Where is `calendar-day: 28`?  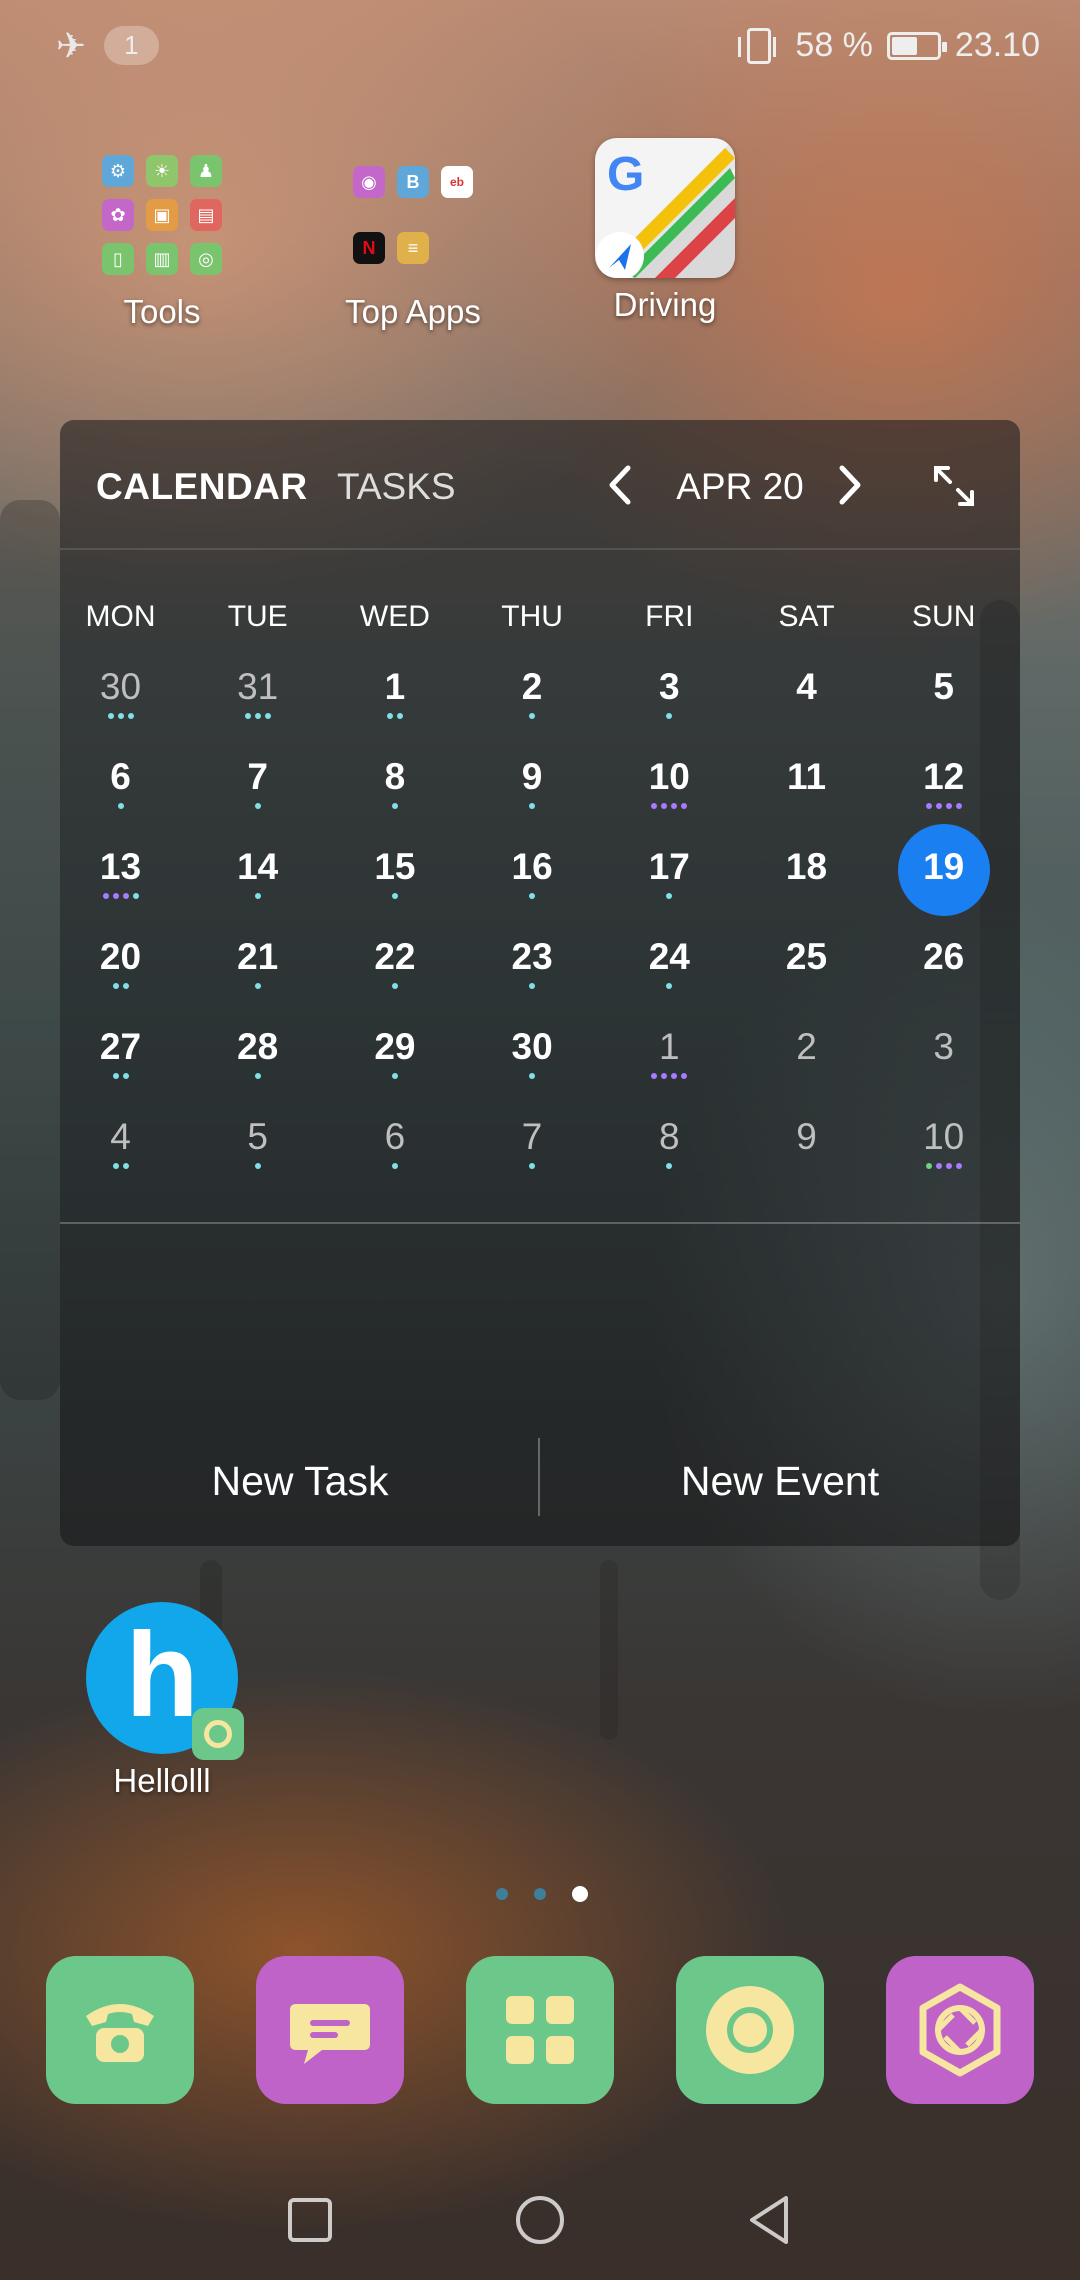
calendar-day: 28 is located at coordinates (257, 1061).